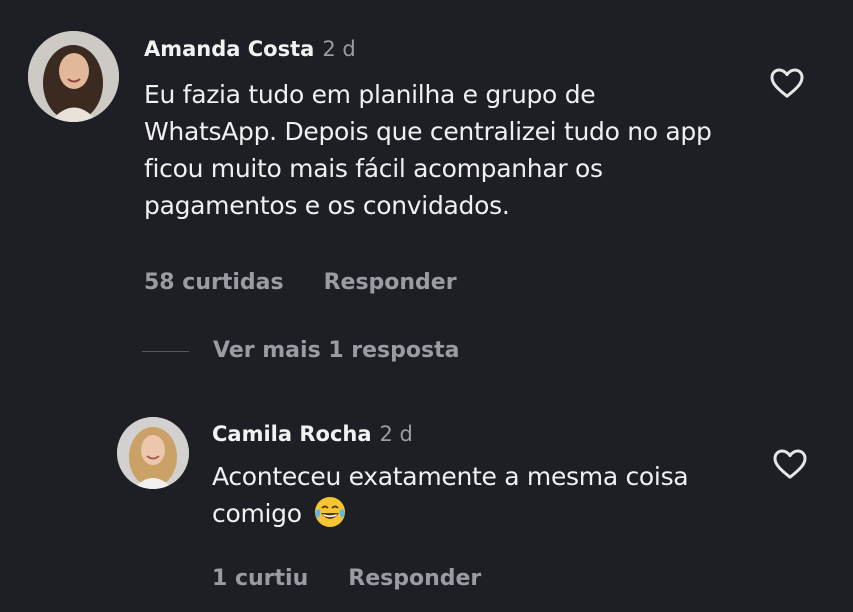 The height and width of the screenshot is (612, 853). What do you see at coordinates (229, 49) in the screenshot?
I see `comment-author: Amanda Costa` at bounding box center [229, 49].